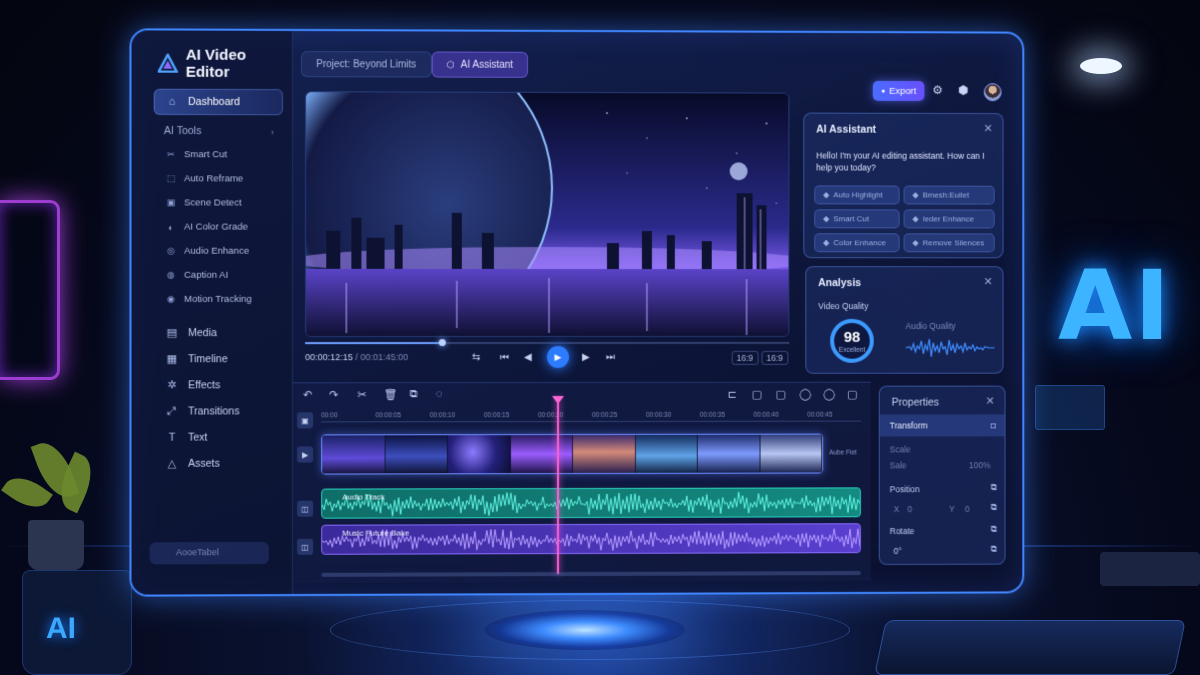 The height and width of the screenshot is (675, 1200). What do you see at coordinates (272, 132) in the screenshot?
I see `chevron-right-icon: ›` at bounding box center [272, 132].